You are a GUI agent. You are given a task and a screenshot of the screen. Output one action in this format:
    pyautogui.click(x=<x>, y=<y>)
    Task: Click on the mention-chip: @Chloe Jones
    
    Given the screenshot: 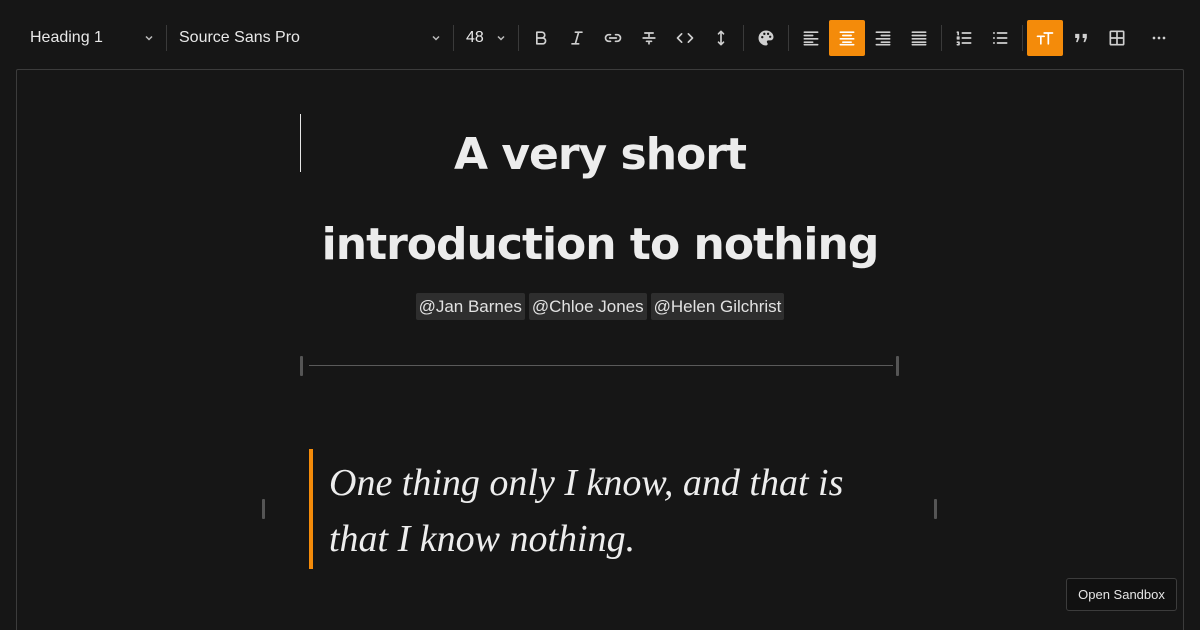 What is the action you would take?
    pyautogui.click(x=587, y=306)
    